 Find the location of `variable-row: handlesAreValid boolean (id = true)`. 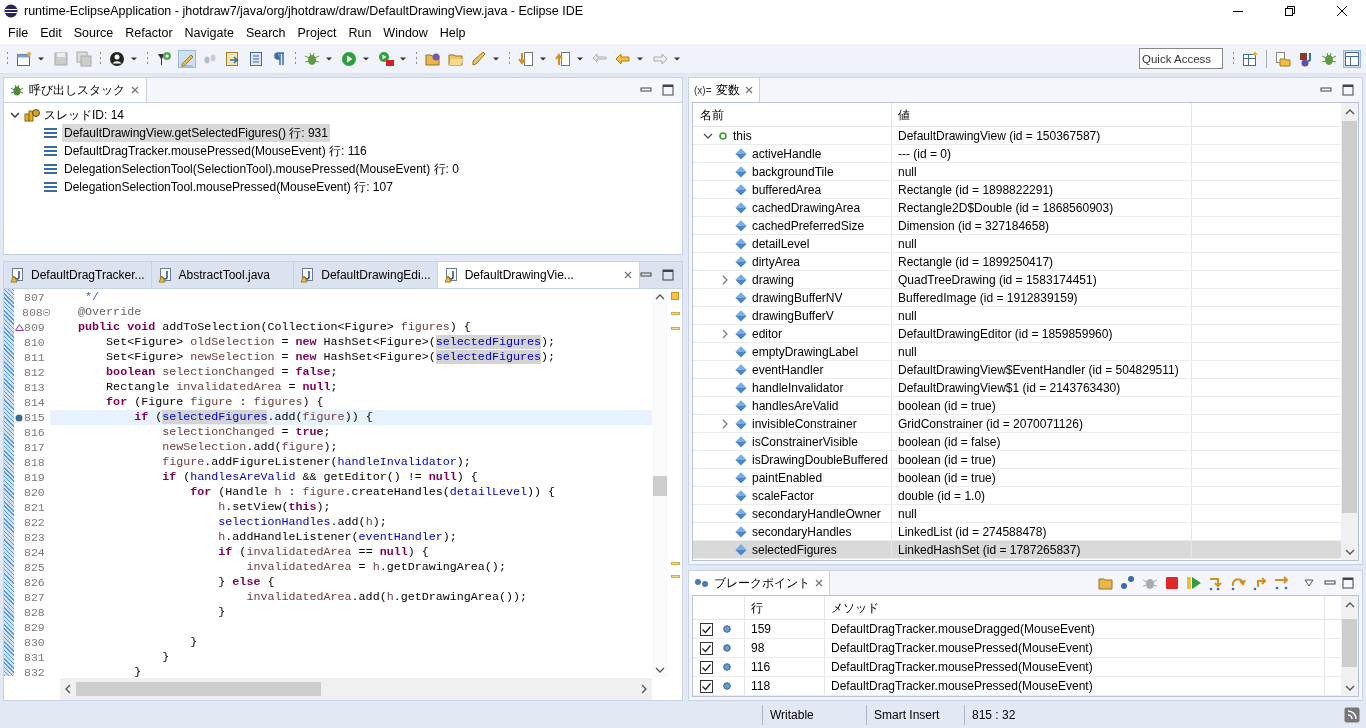

variable-row: handlesAreValid boolean (id = true) is located at coordinates (1017, 406).